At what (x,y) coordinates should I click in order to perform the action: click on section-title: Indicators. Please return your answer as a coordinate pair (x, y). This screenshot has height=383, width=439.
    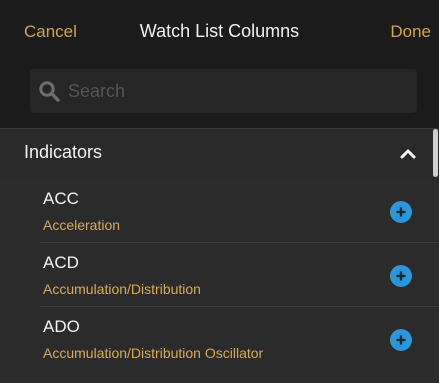
    Looking at the image, I should click on (63, 152).